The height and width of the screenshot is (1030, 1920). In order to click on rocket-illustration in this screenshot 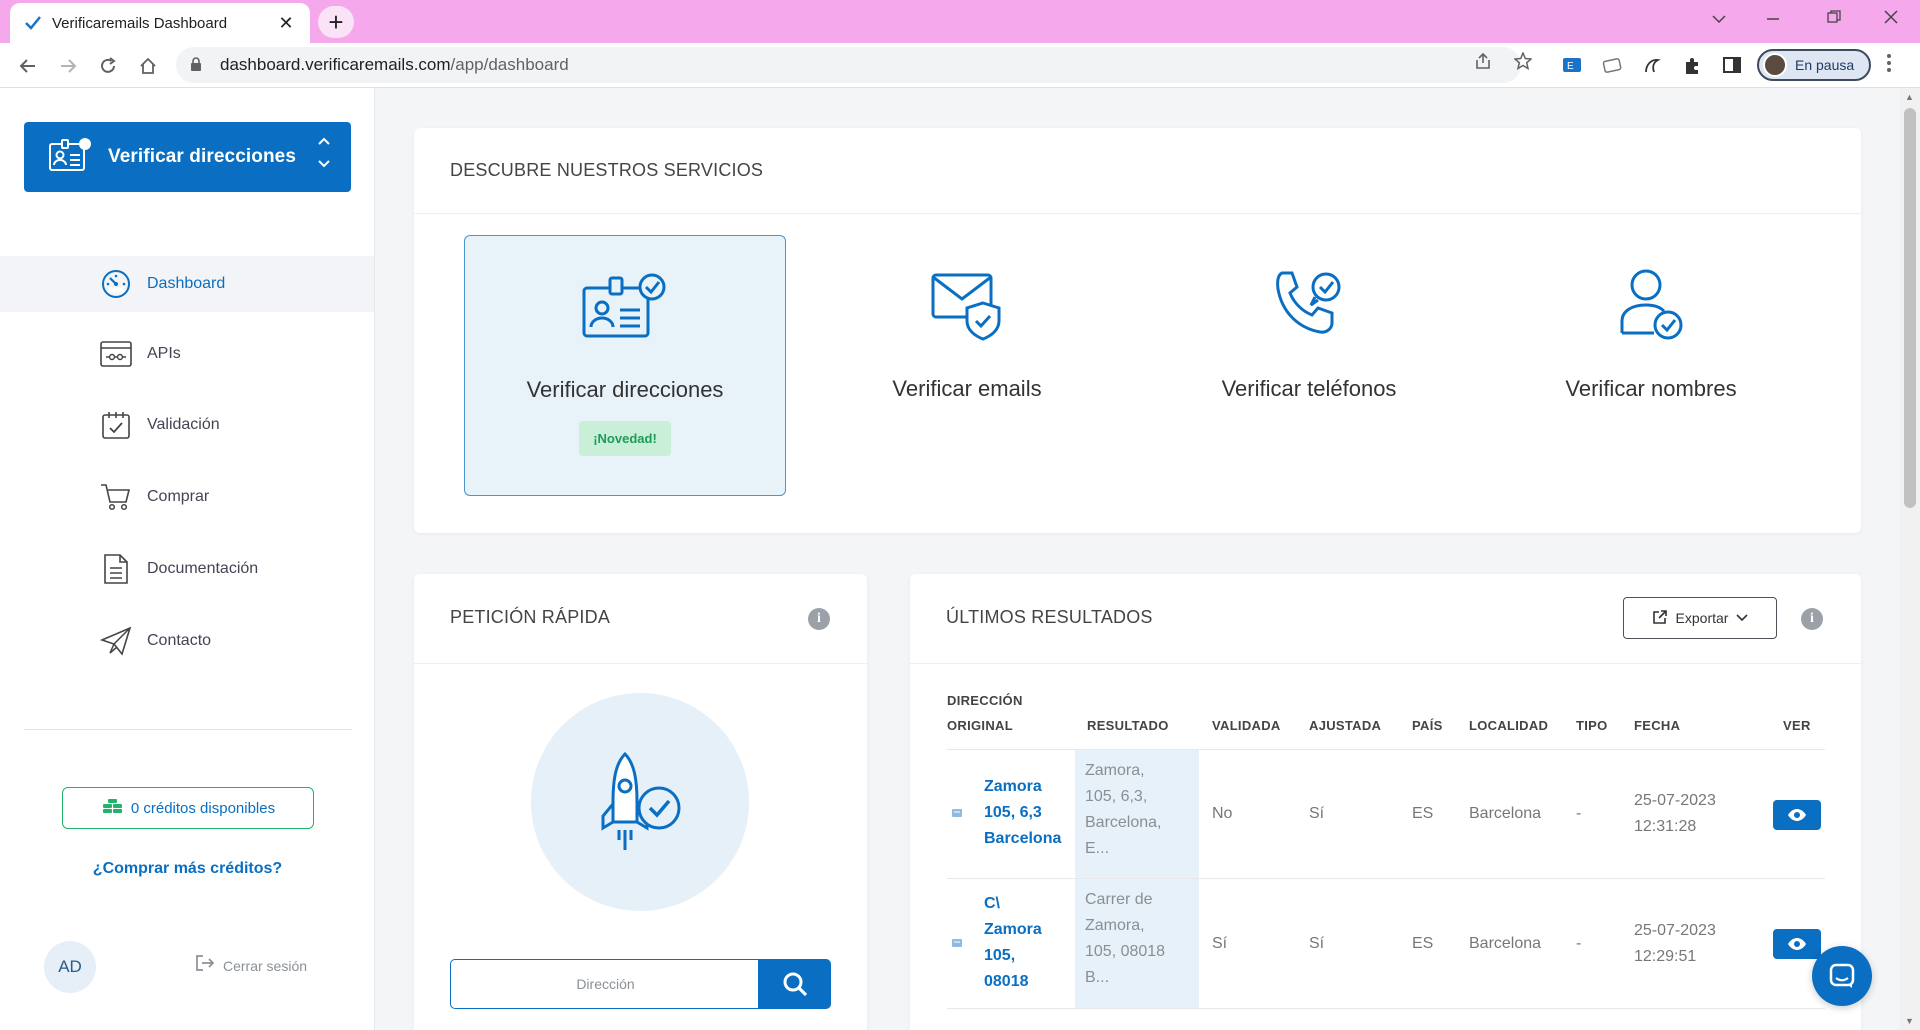, I will do `click(640, 802)`.